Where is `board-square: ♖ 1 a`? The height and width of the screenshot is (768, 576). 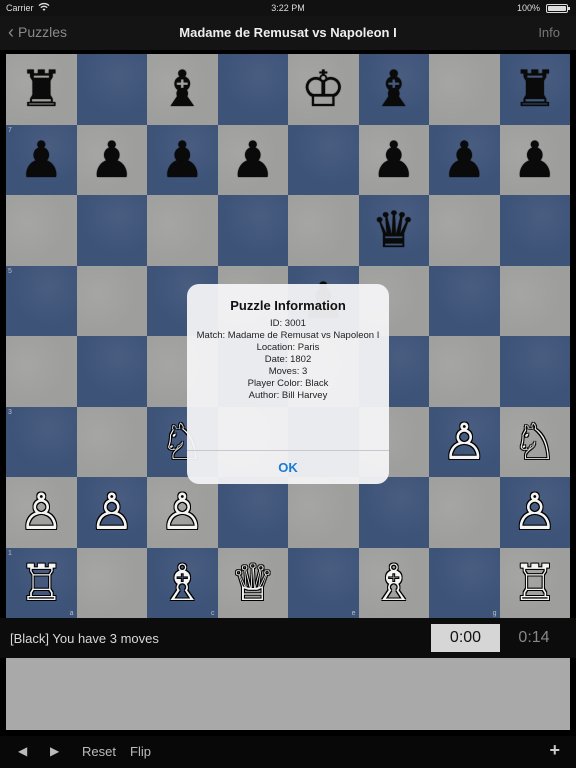 board-square: ♖ 1 a is located at coordinates (41, 582).